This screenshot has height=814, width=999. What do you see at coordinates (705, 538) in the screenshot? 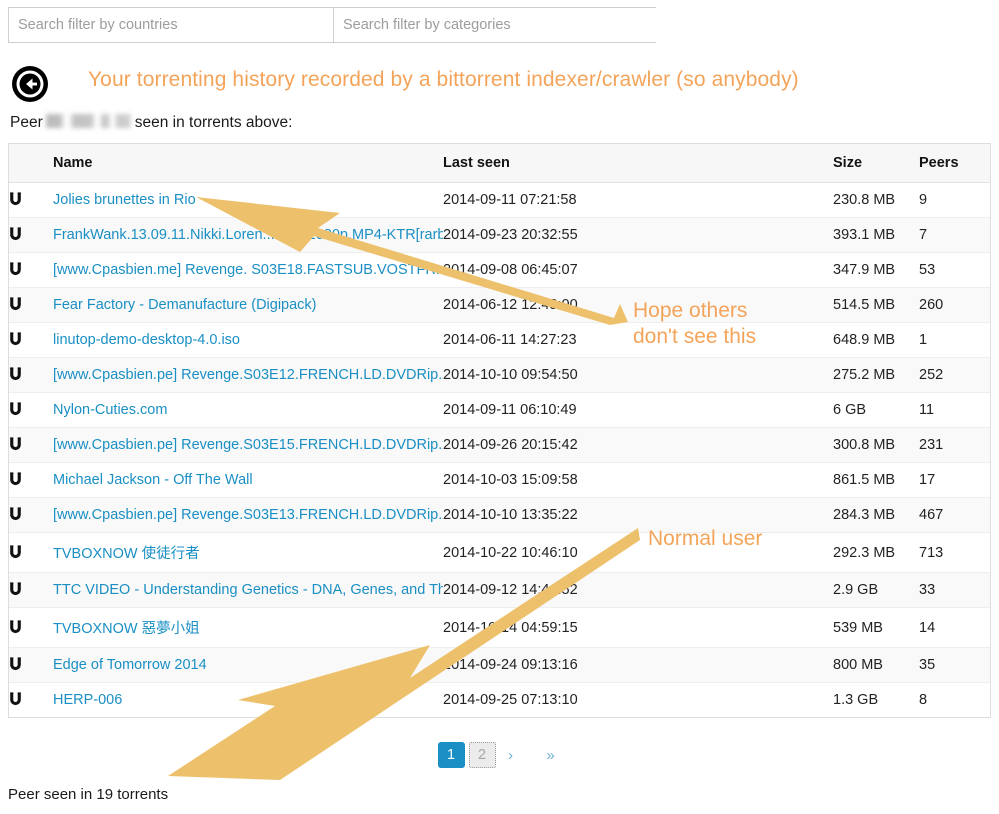
I see `annotation-normal-user: Normal user` at bounding box center [705, 538].